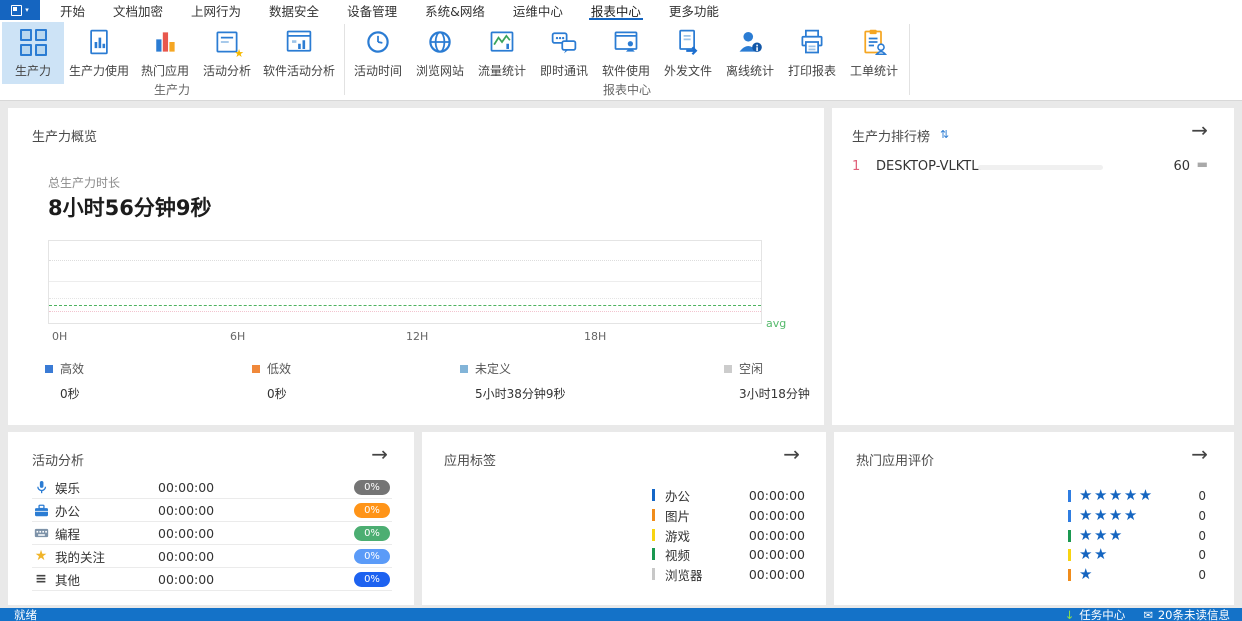  I want to click on window-bars-icon, so click(299, 42).